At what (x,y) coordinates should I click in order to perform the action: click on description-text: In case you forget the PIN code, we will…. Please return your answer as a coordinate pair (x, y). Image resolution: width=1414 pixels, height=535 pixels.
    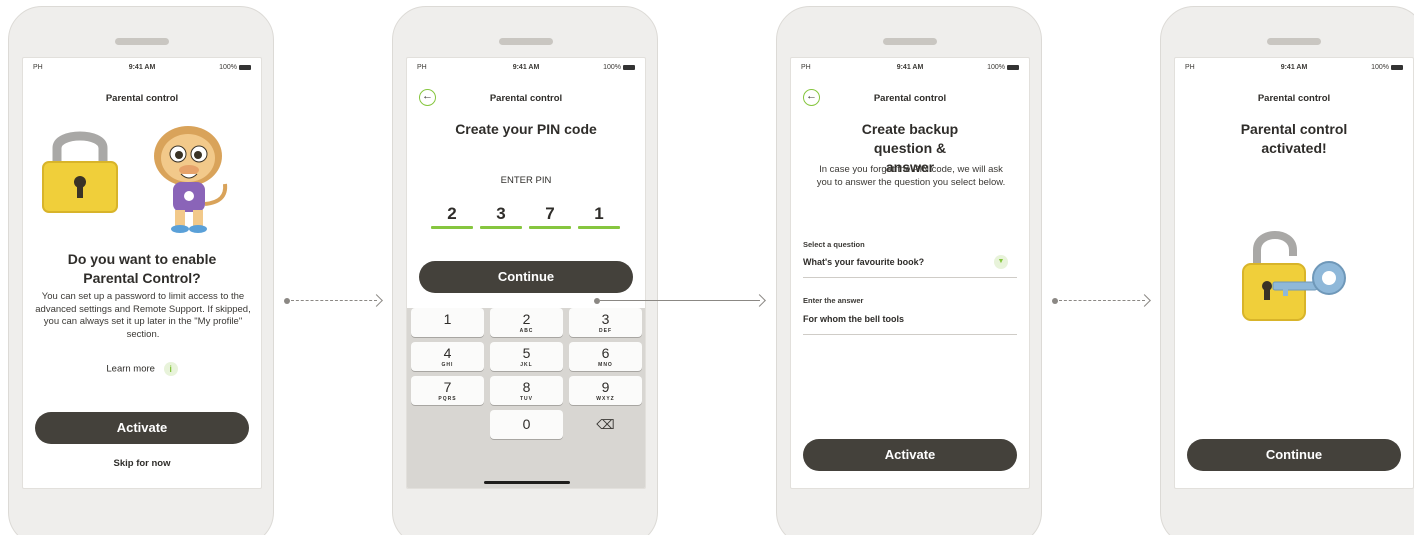
    Looking at the image, I should click on (911, 176).